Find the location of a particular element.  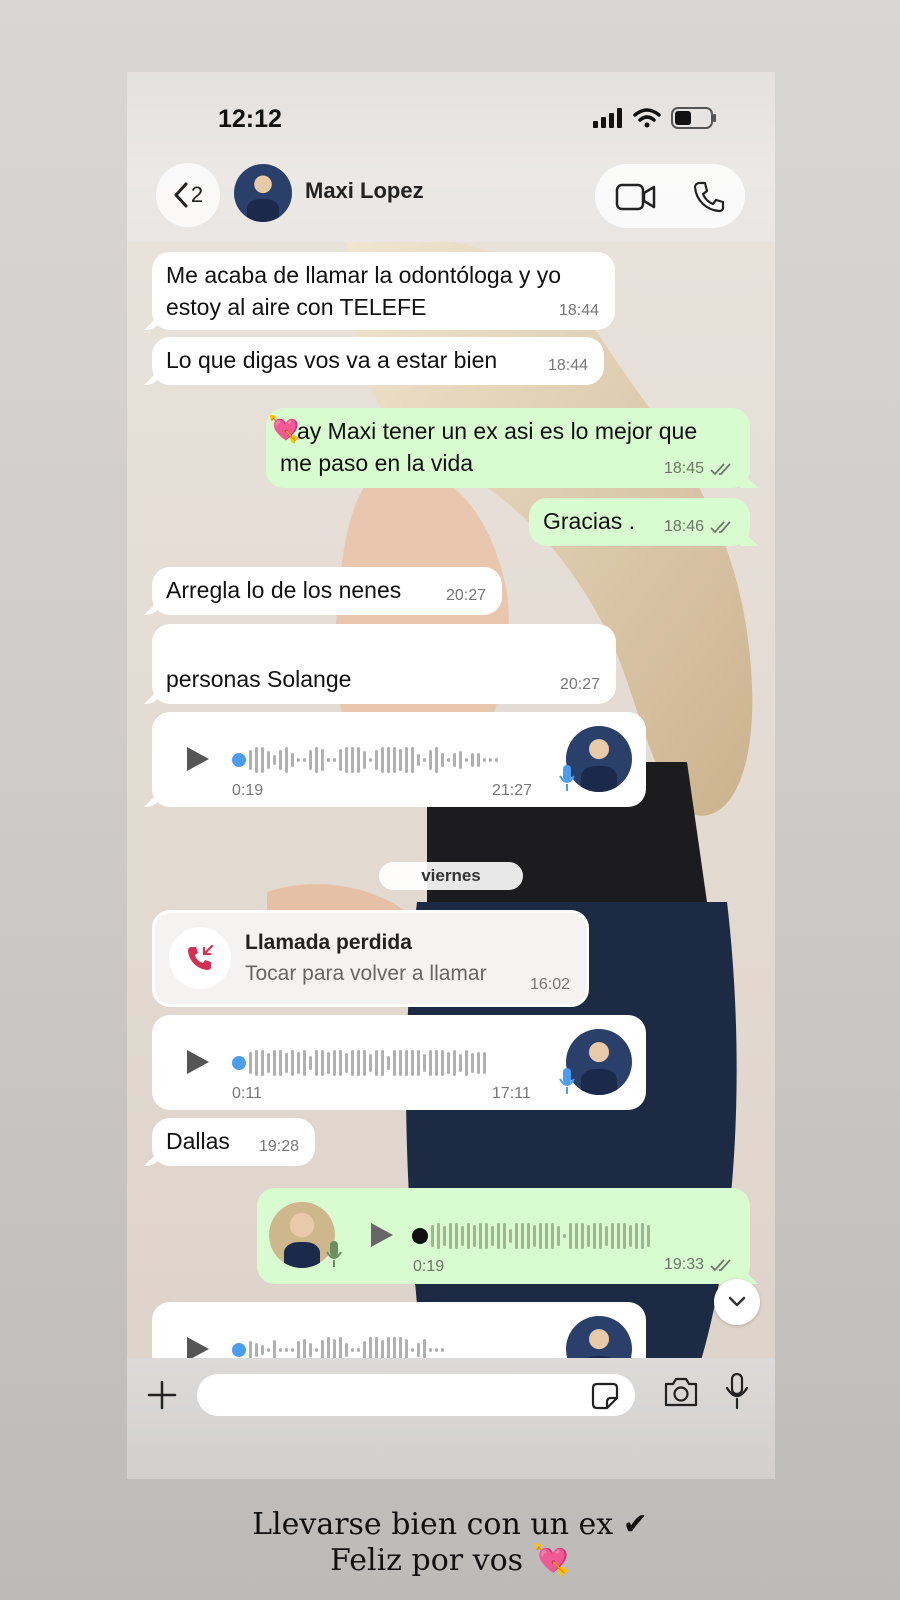

message-time: 17:11 is located at coordinates (511, 1093).